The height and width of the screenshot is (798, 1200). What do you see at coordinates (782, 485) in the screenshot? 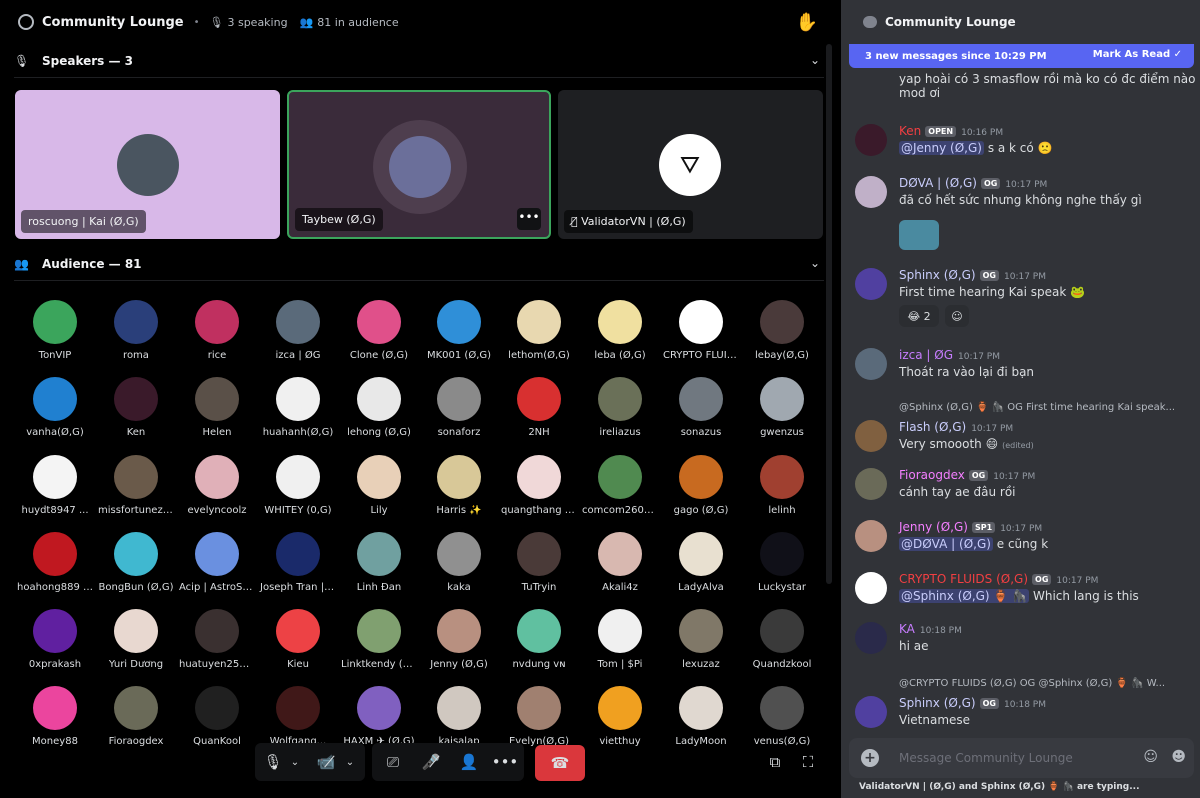
I see `audience-member: lelinh` at bounding box center [782, 485].